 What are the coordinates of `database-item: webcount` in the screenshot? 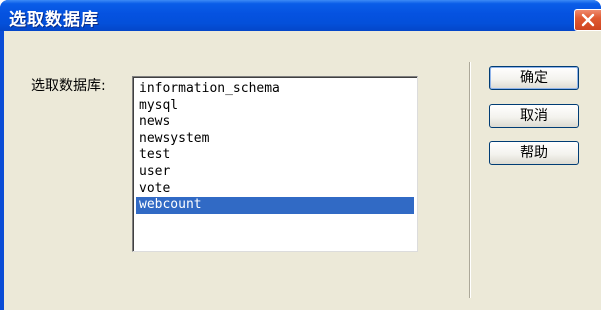 It's located at (275, 205).